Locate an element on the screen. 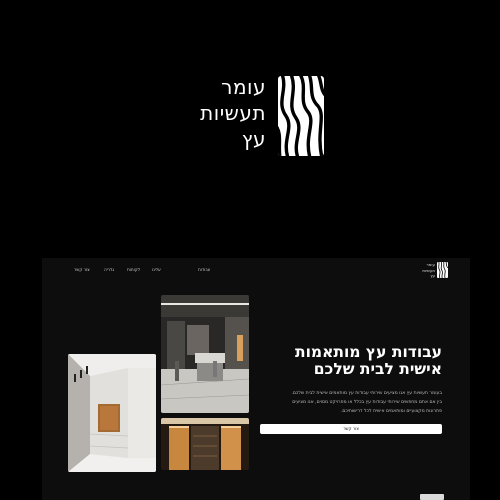  nav-item-gallery: גלריה is located at coordinates (109, 269).